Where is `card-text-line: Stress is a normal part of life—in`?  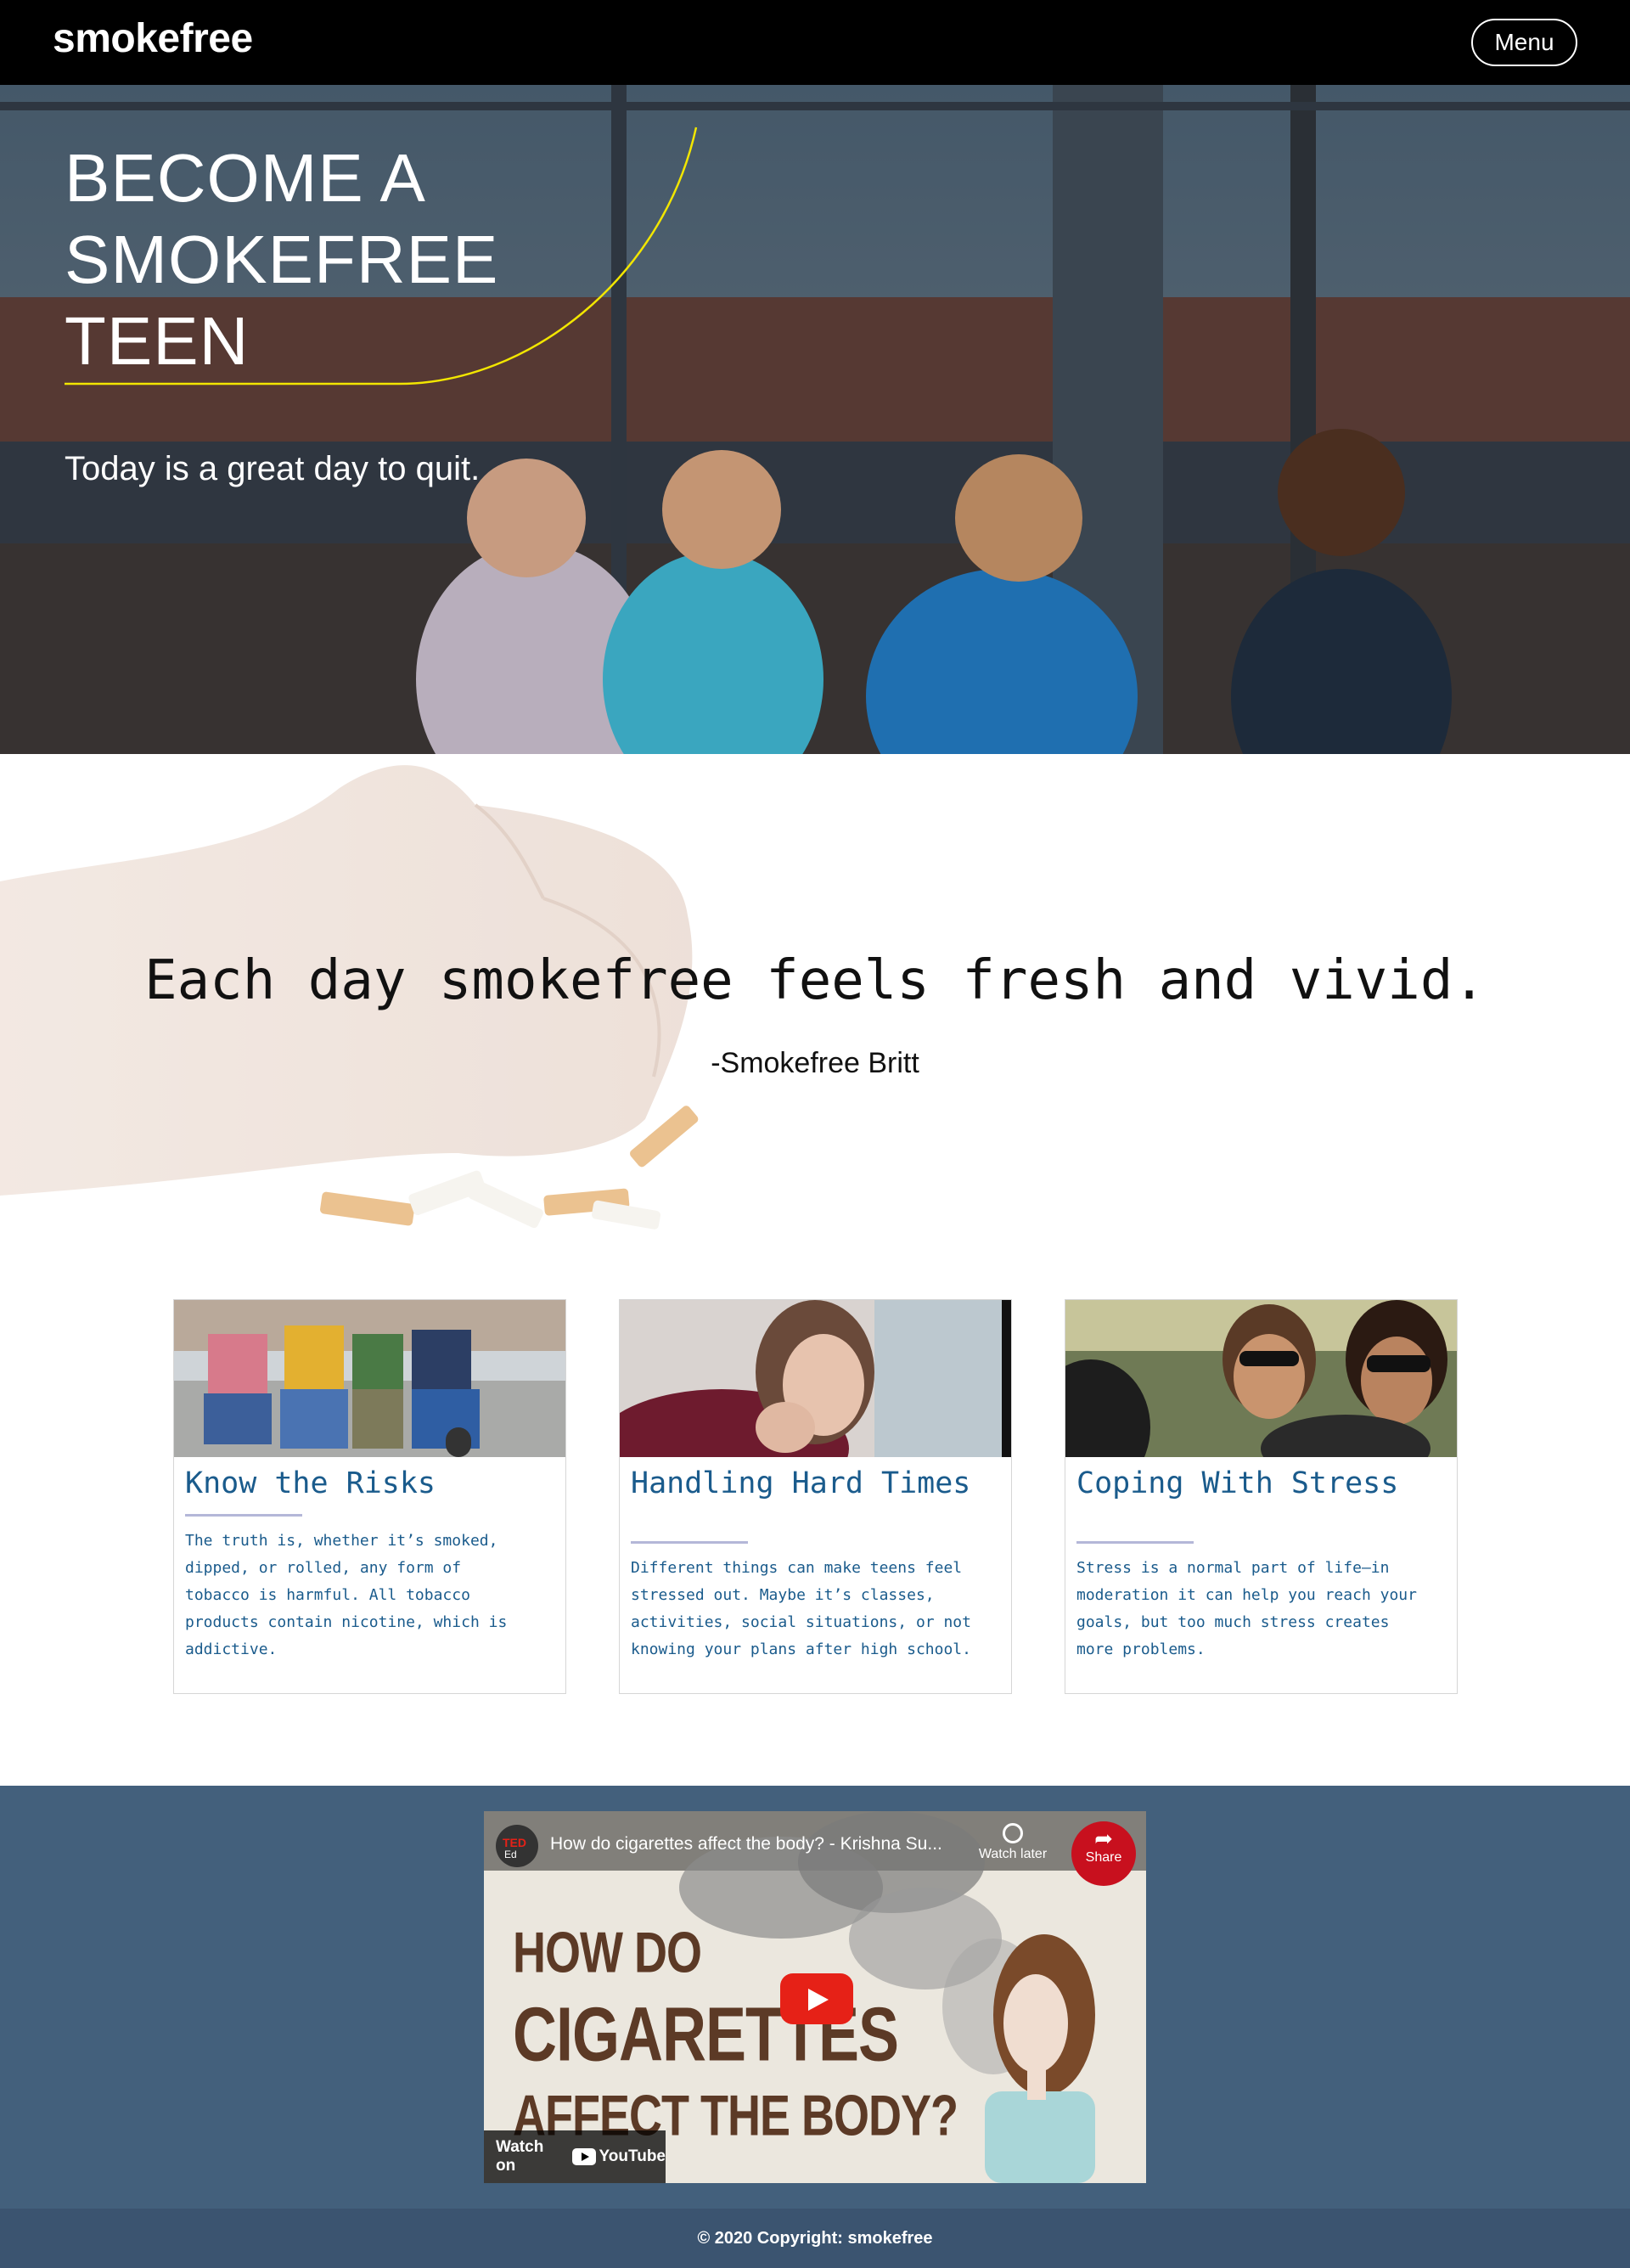
card-text-line: Stress is a normal part of life—in is located at coordinates (1233, 1568).